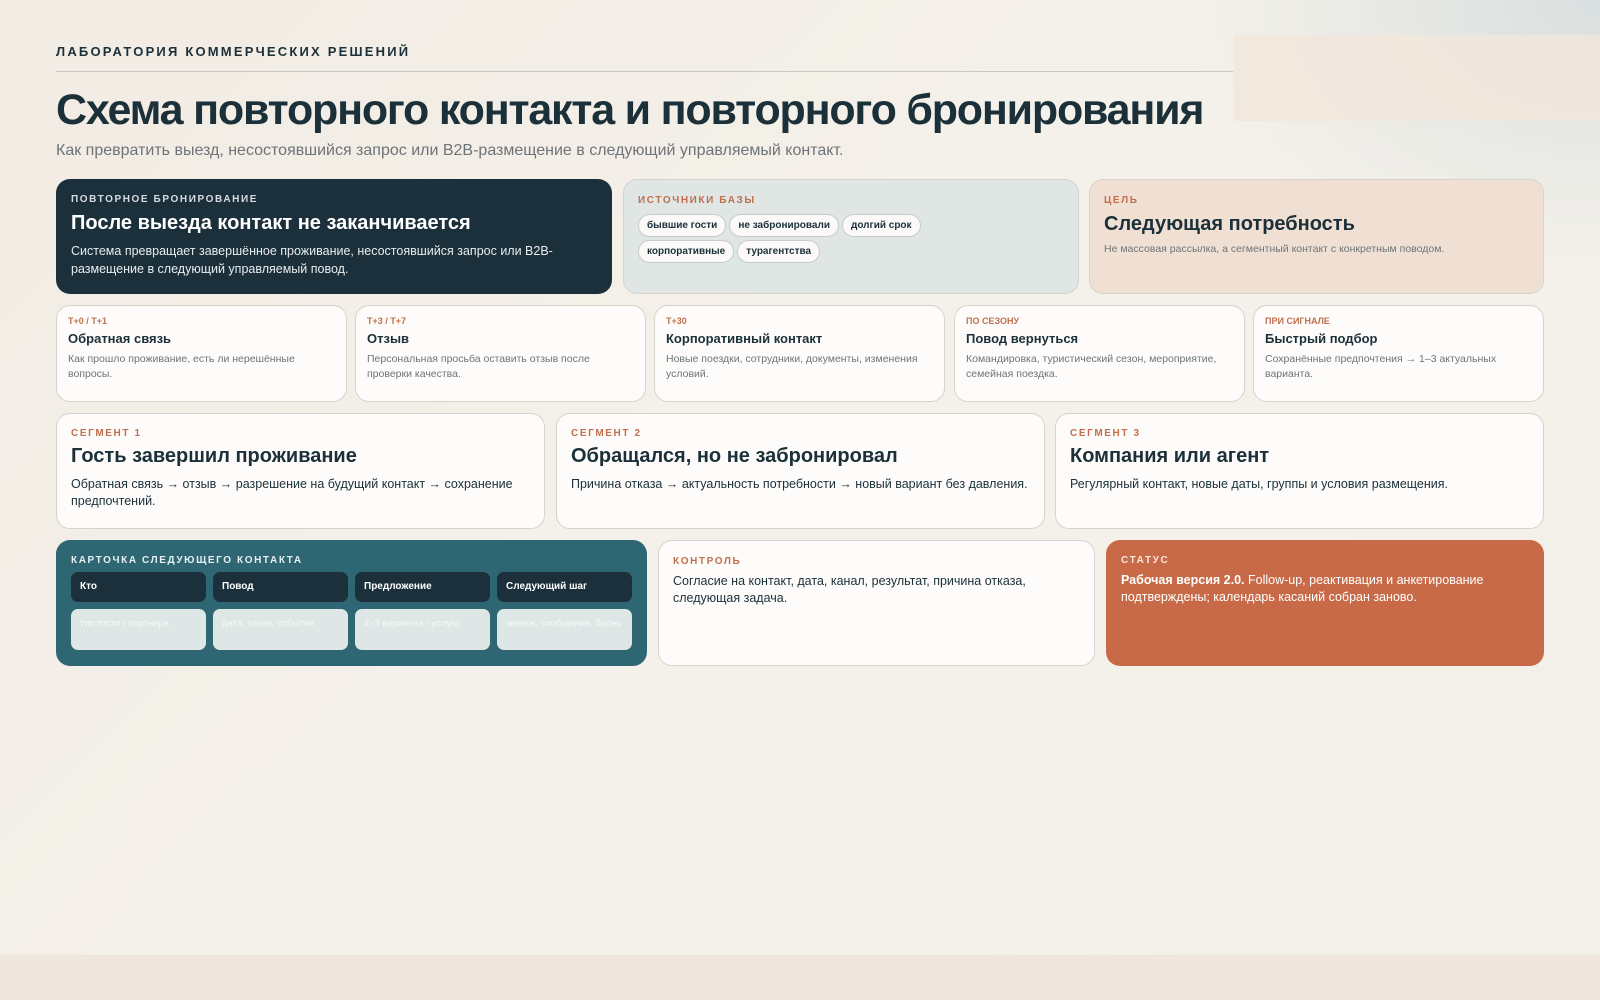 This screenshot has height=1000, width=1600. I want to click on status-version: Рабочая версия 2.0., so click(1183, 580).